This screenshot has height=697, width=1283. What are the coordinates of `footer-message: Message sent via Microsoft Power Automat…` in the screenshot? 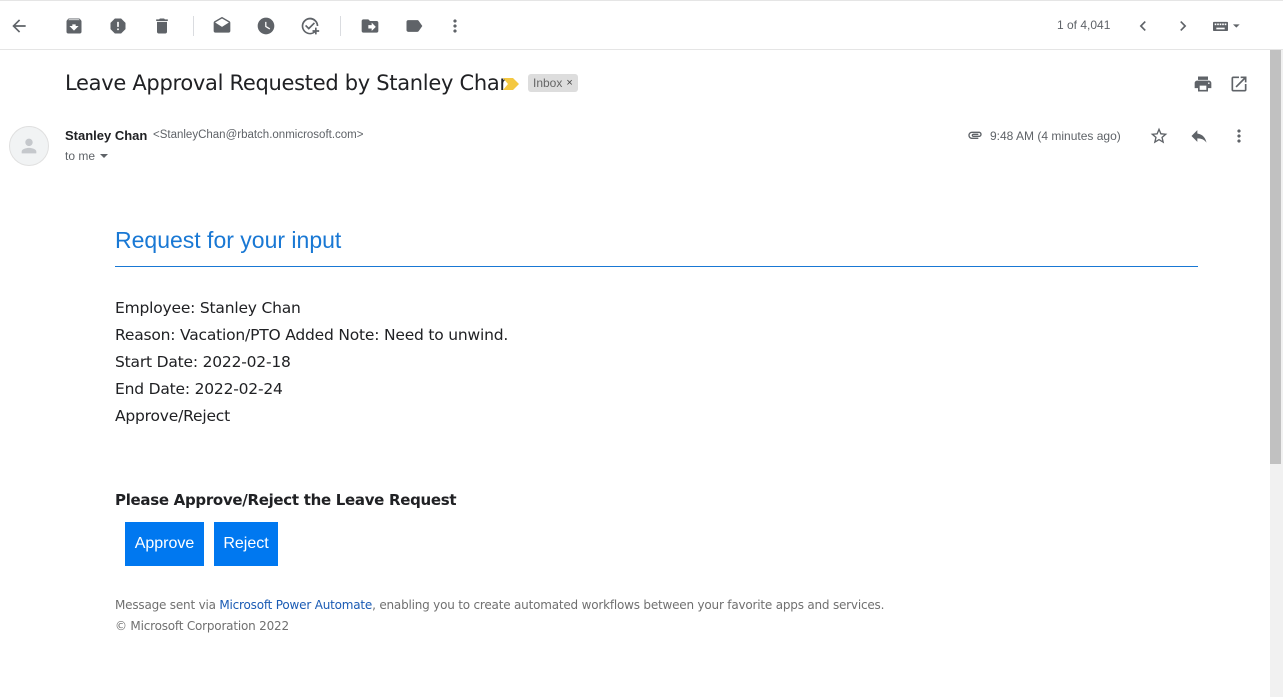 It's located at (499, 605).